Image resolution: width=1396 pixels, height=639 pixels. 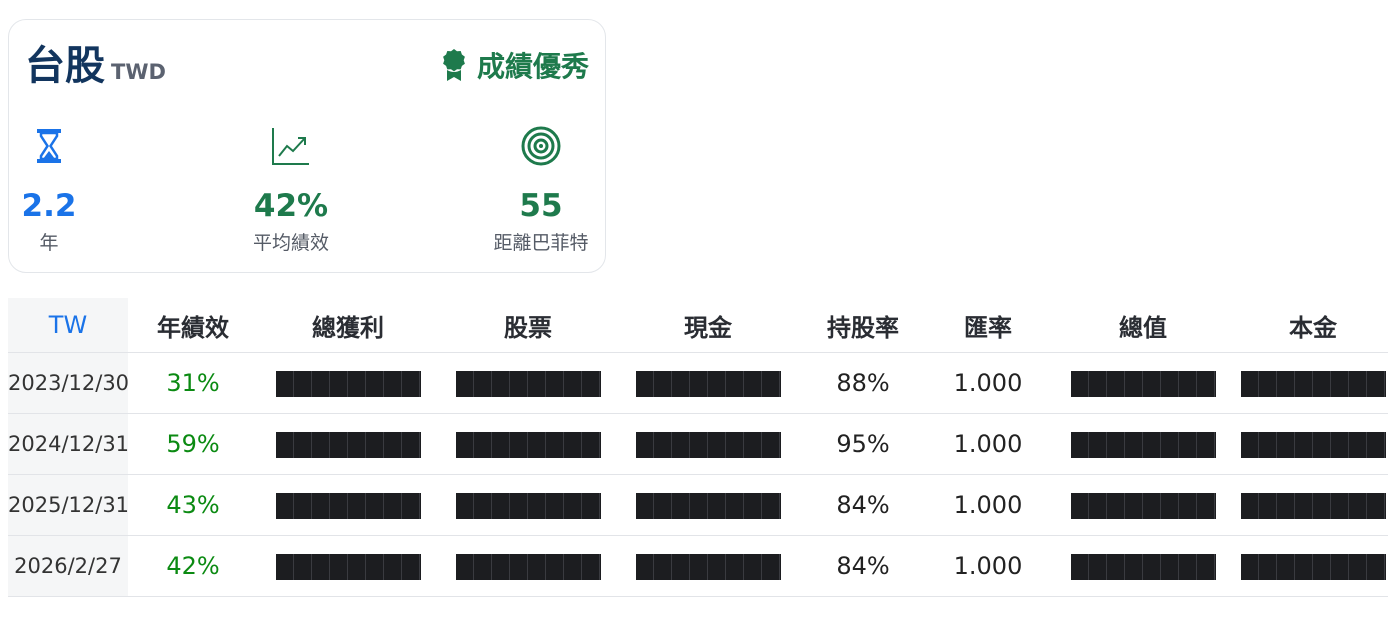 I want to click on row-annual-return: 43%, so click(x=193, y=505).